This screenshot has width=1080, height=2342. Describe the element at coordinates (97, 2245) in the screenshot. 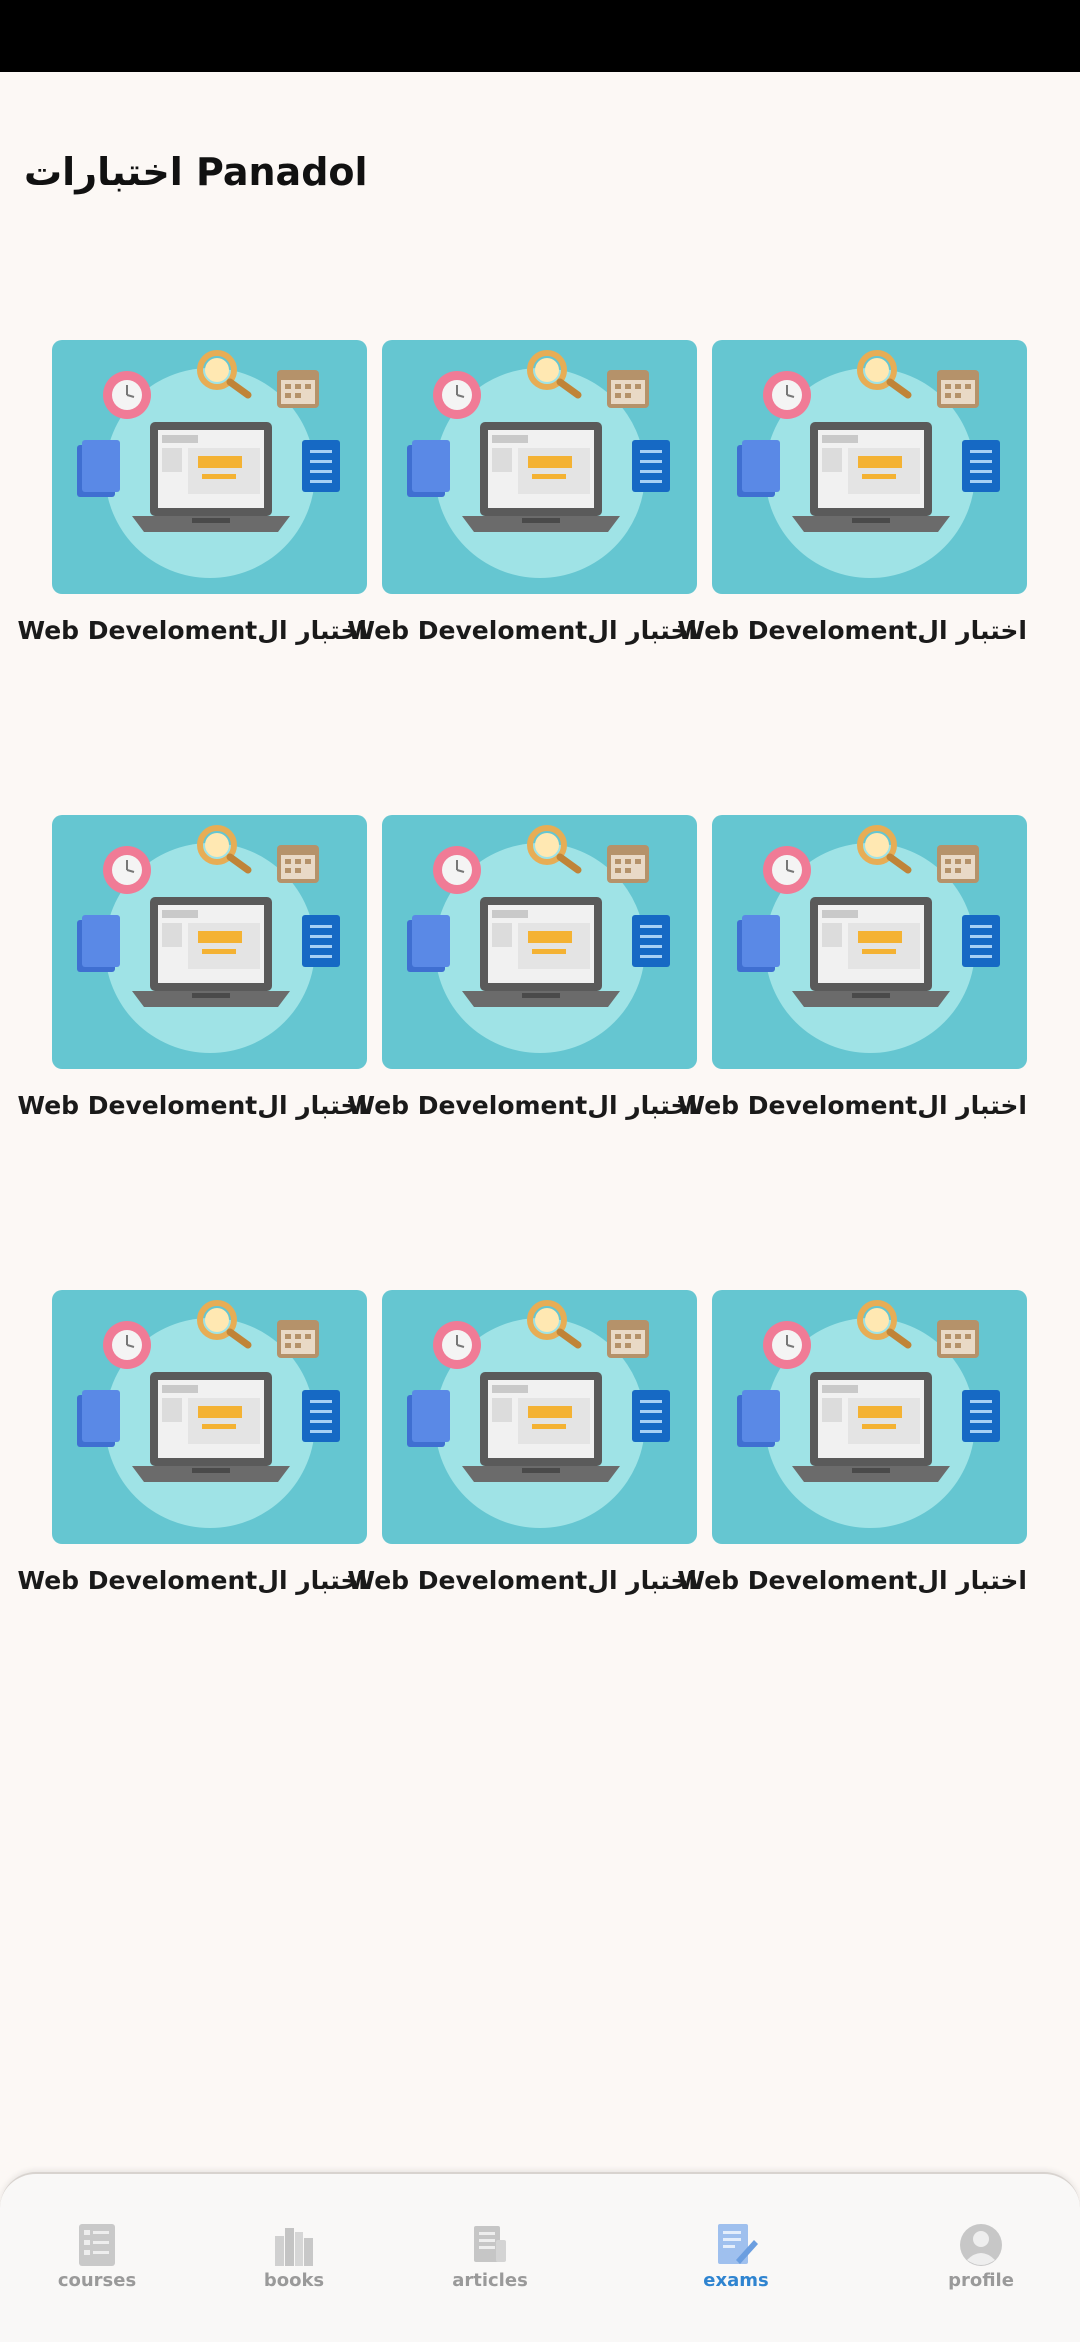

I see `courses-icon` at that location.